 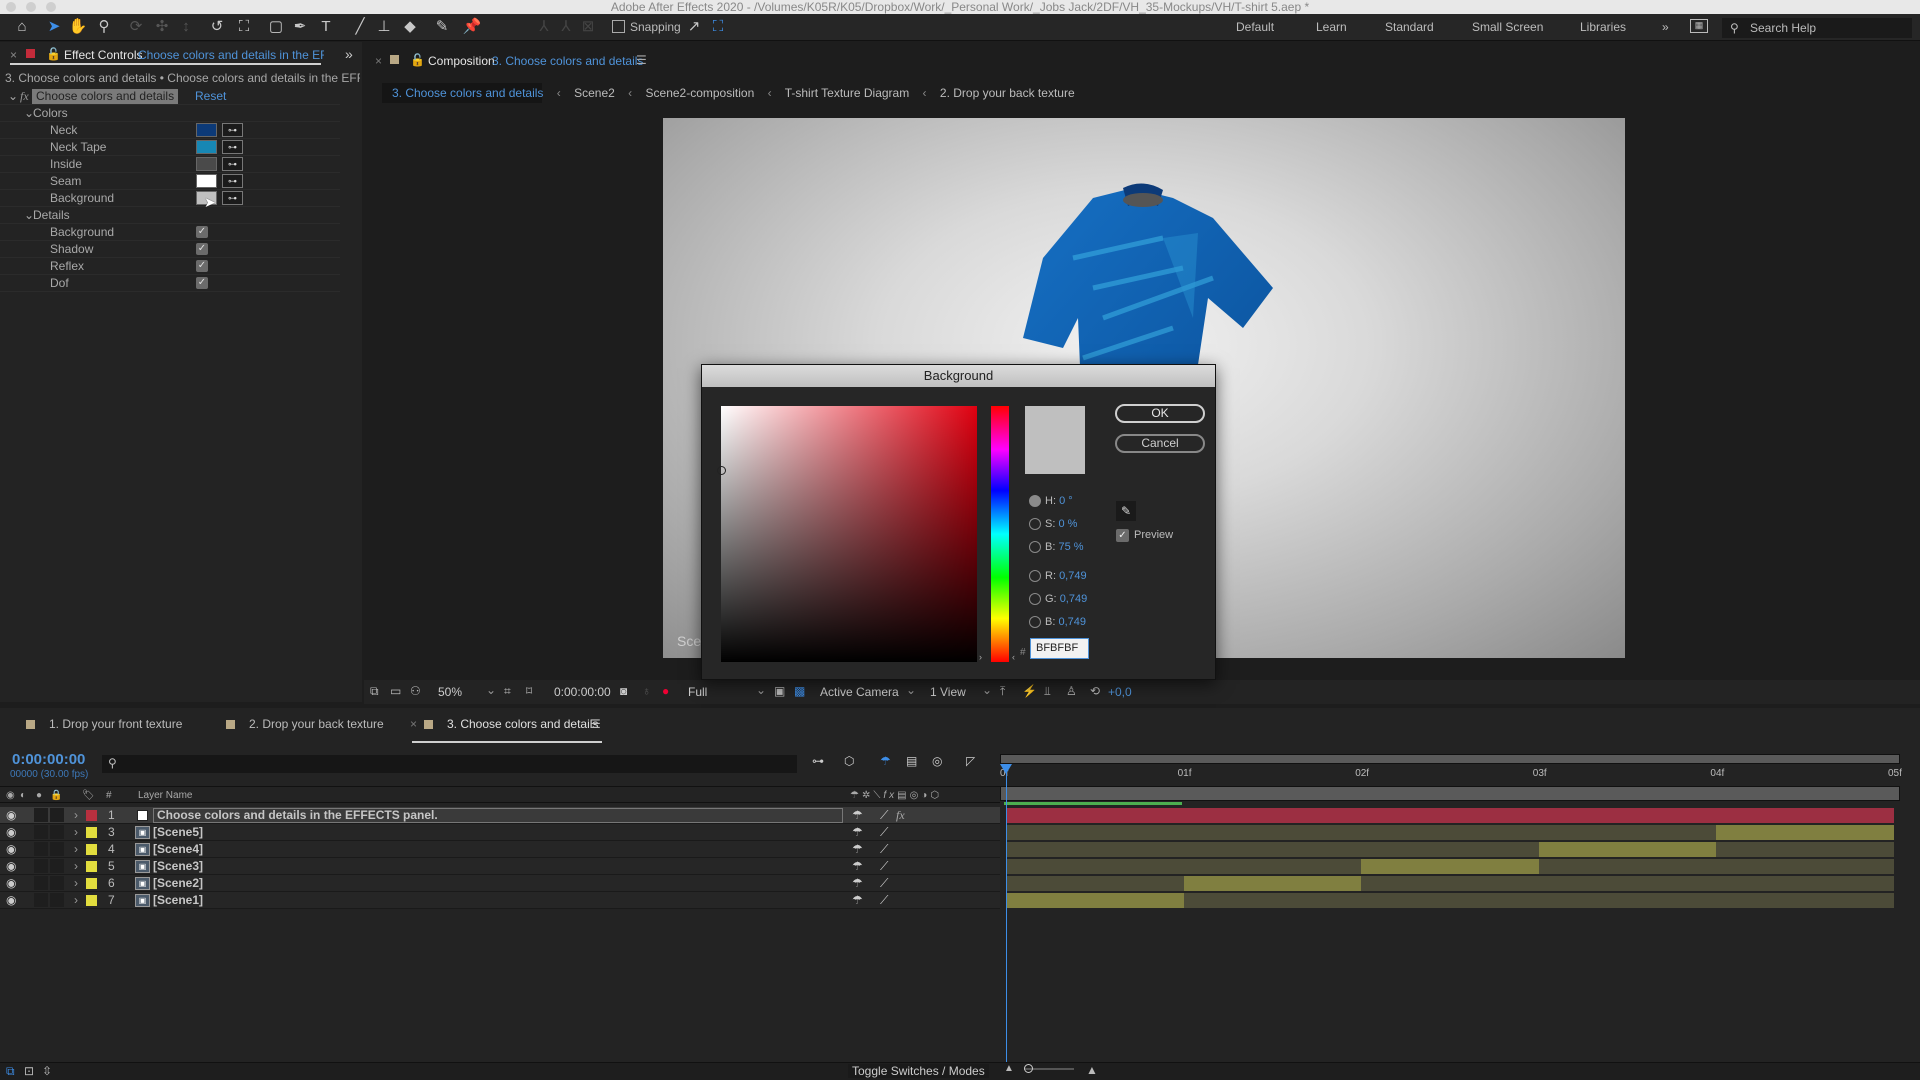 I want to click on pan-camera-icon: ✣, so click(x=162, y=27).